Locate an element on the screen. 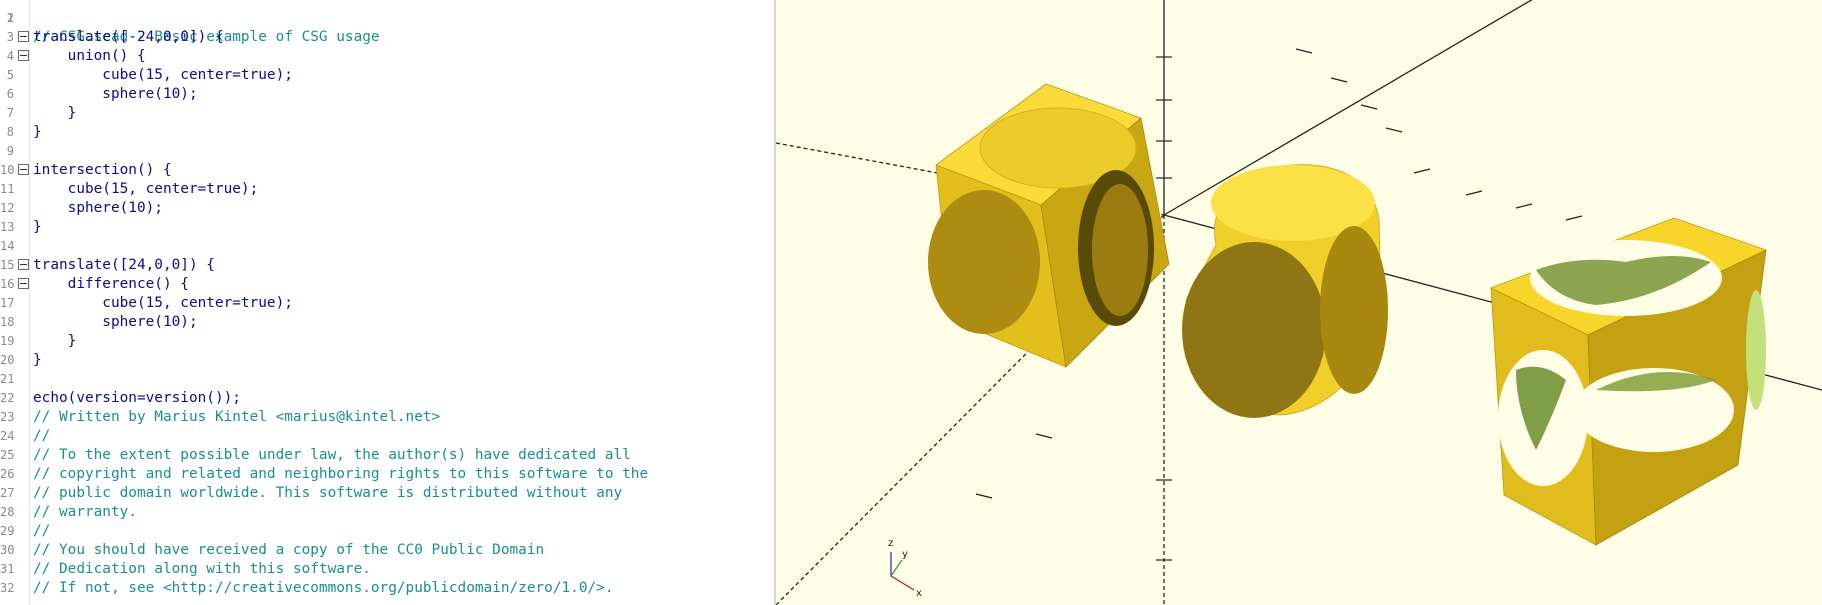  difference-object is located at coordinates (1628, 381).